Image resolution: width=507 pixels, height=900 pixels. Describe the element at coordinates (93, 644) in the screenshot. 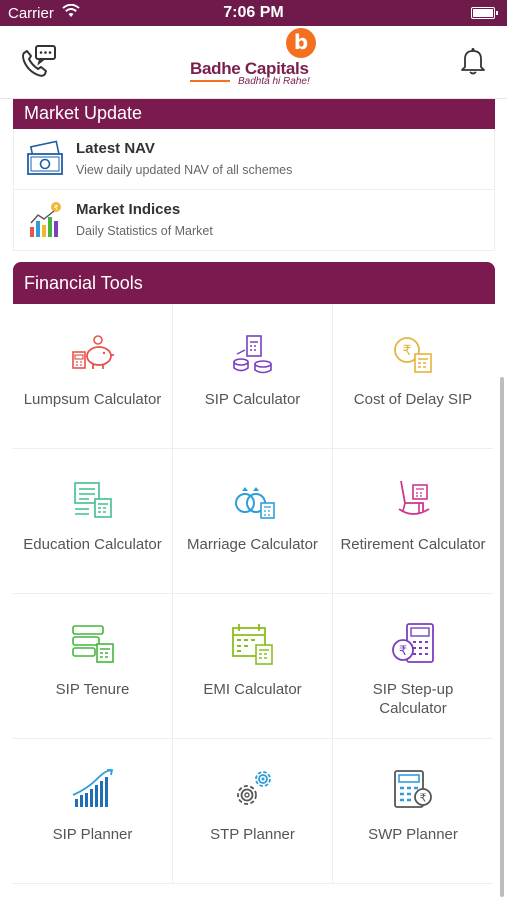

I see `tenure-icon` at that location.